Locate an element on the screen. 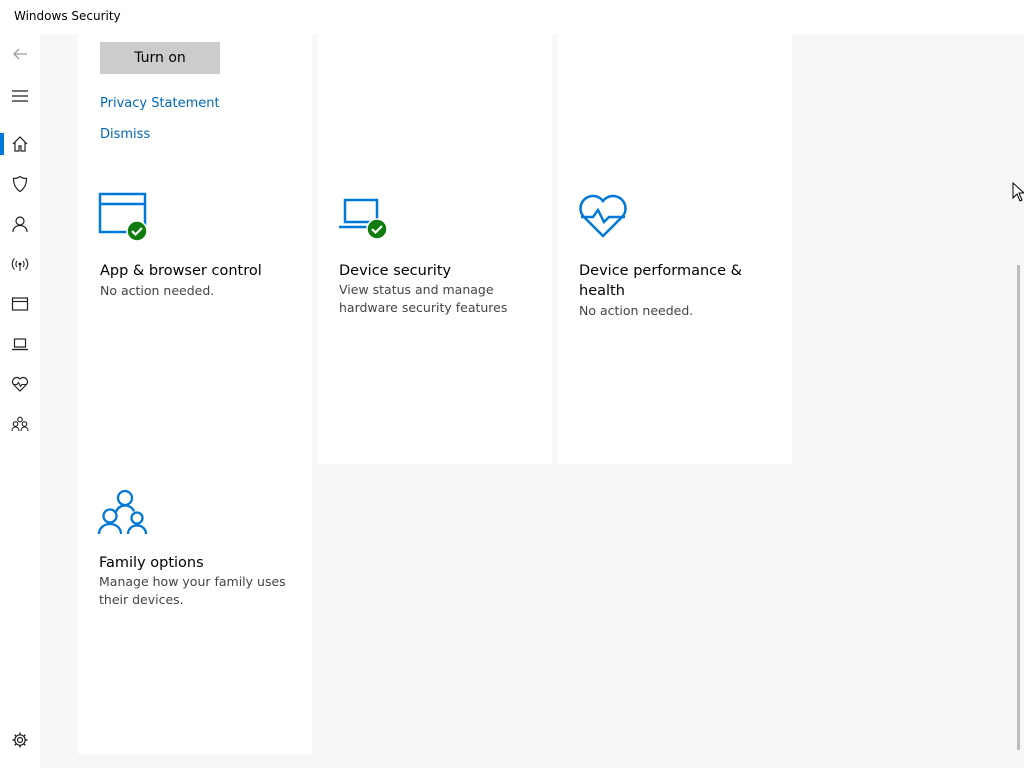  app-browser-title: App & browser control is located at coordinates (181, 271).